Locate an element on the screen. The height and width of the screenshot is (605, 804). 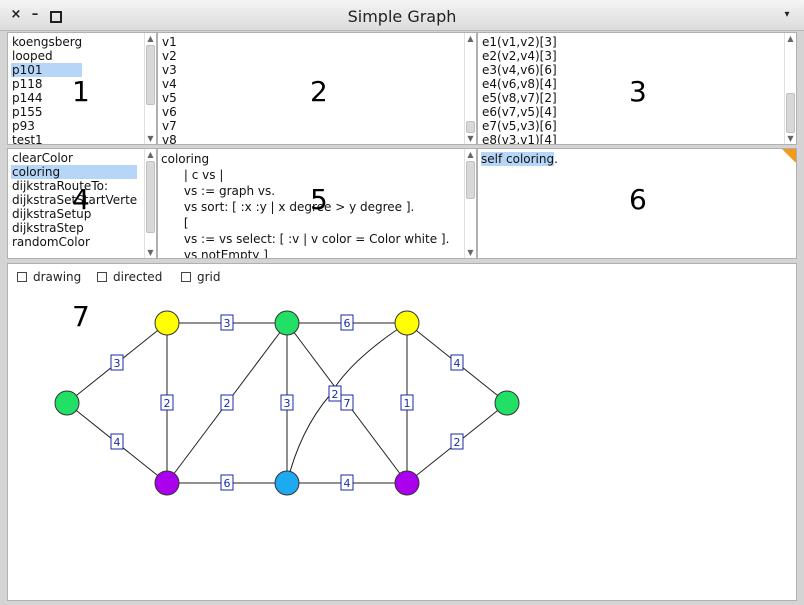
graph-list-item: looped is located at coordinates (46, 56).